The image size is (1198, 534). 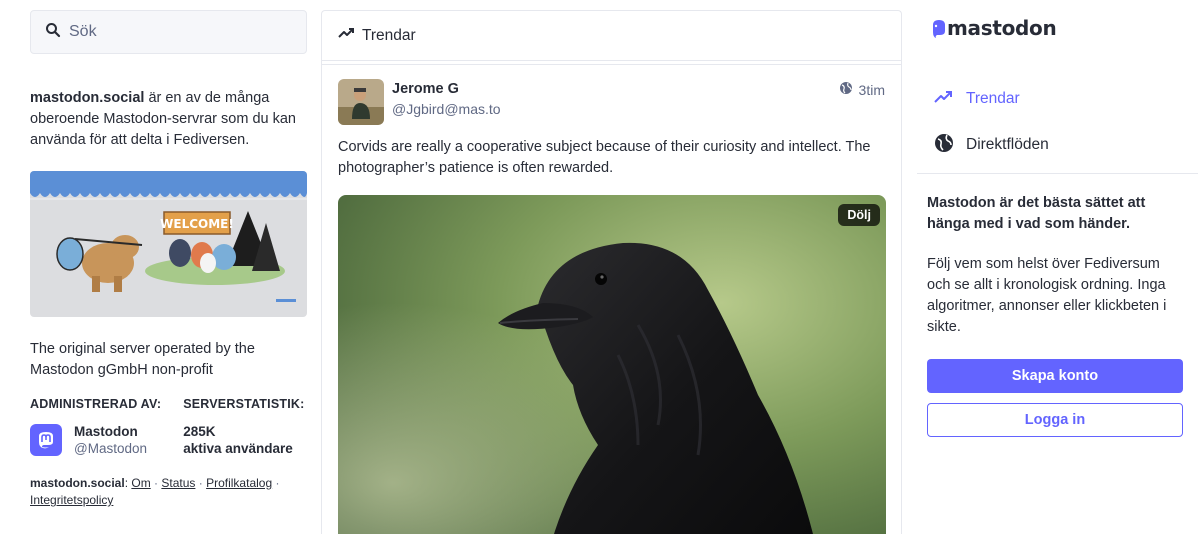 What do you see at coordinates (1002, 28) in the screenshot?
I see `brand-wordmark: mastodon` at bounding box center [1002, 28].